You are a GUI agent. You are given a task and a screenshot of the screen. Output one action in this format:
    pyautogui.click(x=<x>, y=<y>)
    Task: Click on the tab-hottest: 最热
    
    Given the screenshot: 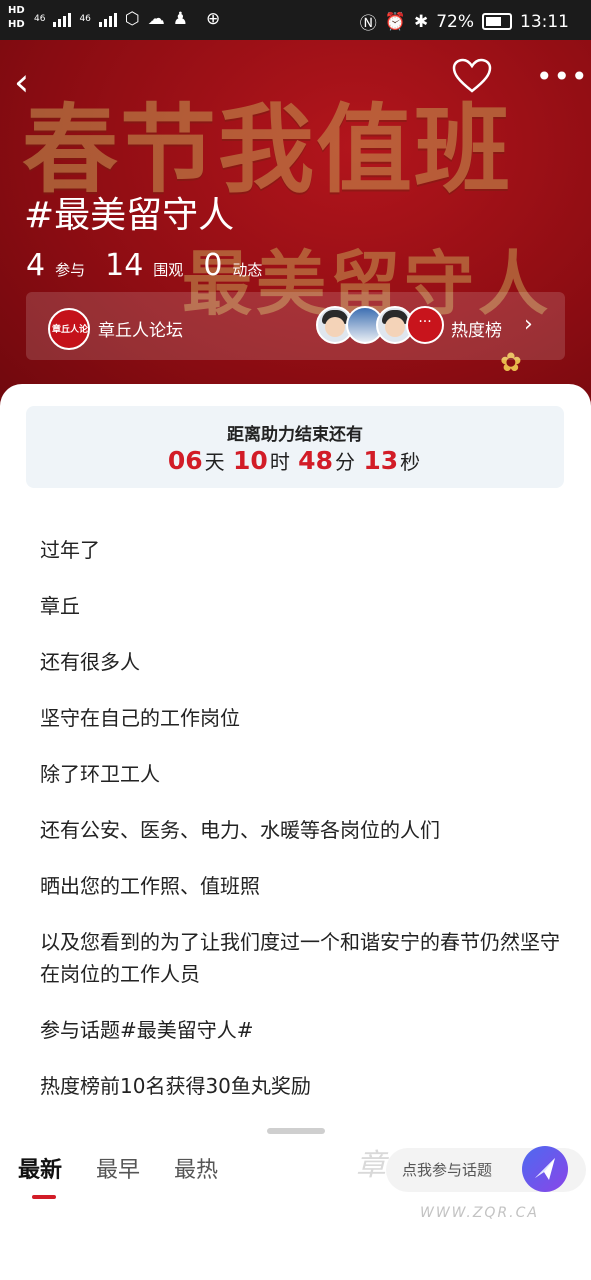 What is the action you would take?
    pyautogui.click(x=196, y=1168)
    